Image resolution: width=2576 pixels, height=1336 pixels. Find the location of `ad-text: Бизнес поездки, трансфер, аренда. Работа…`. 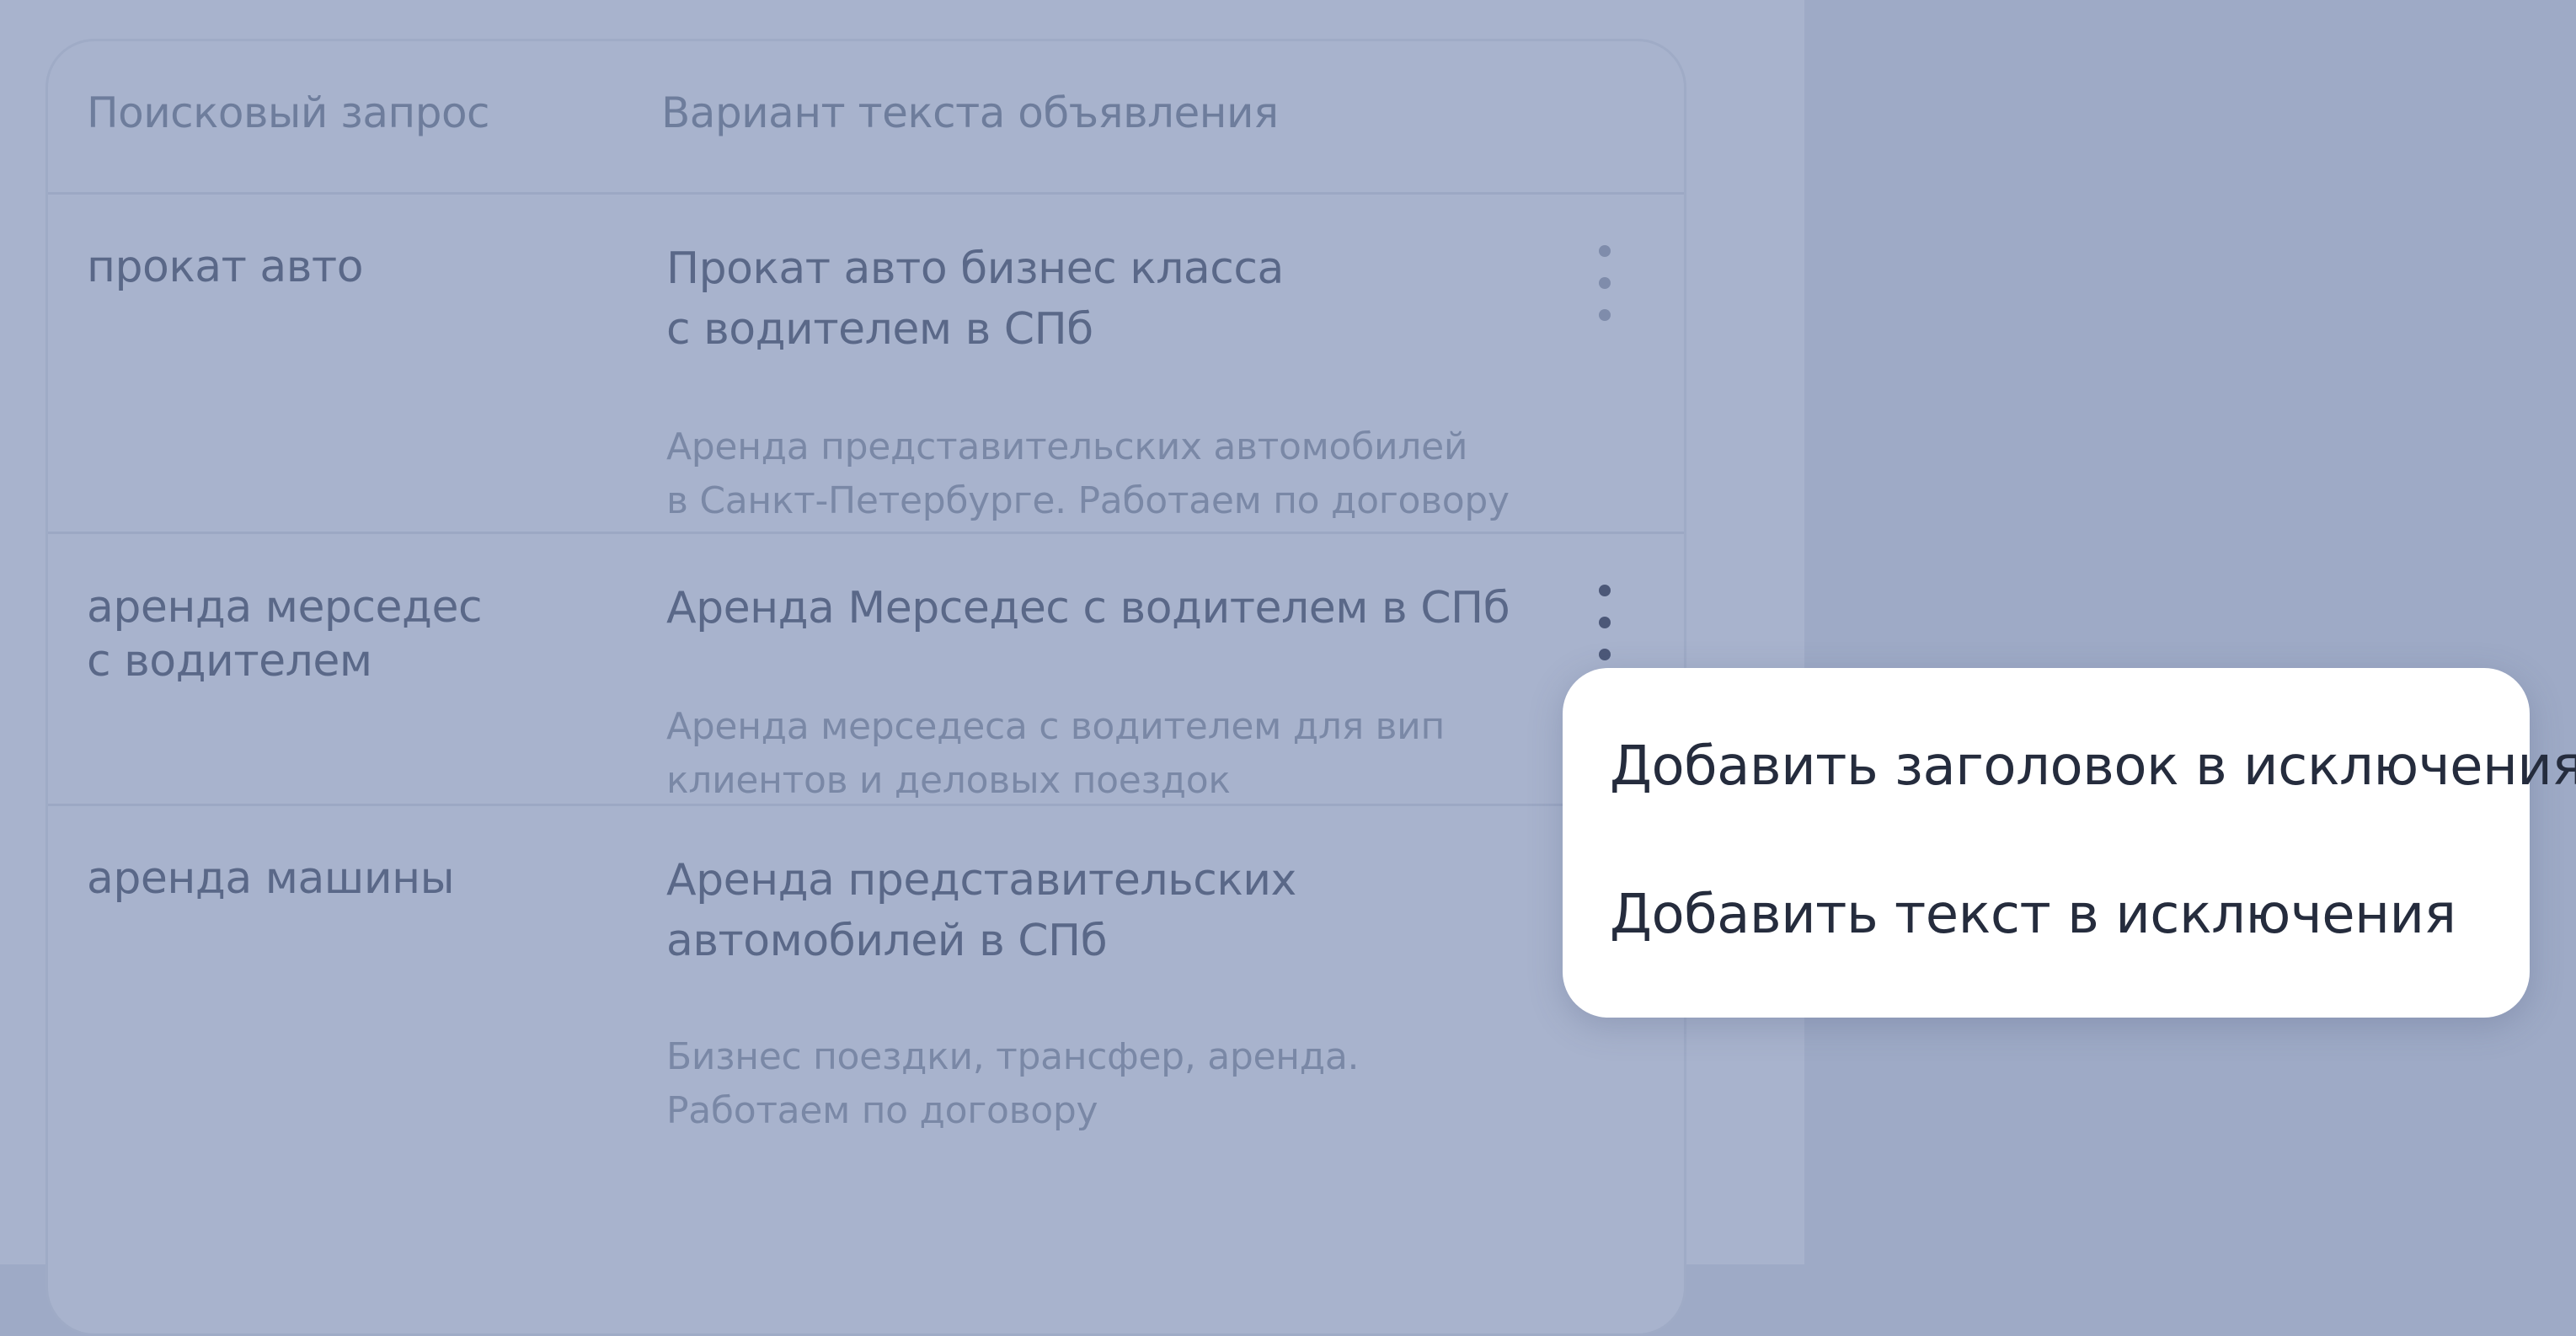

ad-text: Бизнес поездки, трансфер, аренда. Работа… is located at coordinates (1013, 1084).